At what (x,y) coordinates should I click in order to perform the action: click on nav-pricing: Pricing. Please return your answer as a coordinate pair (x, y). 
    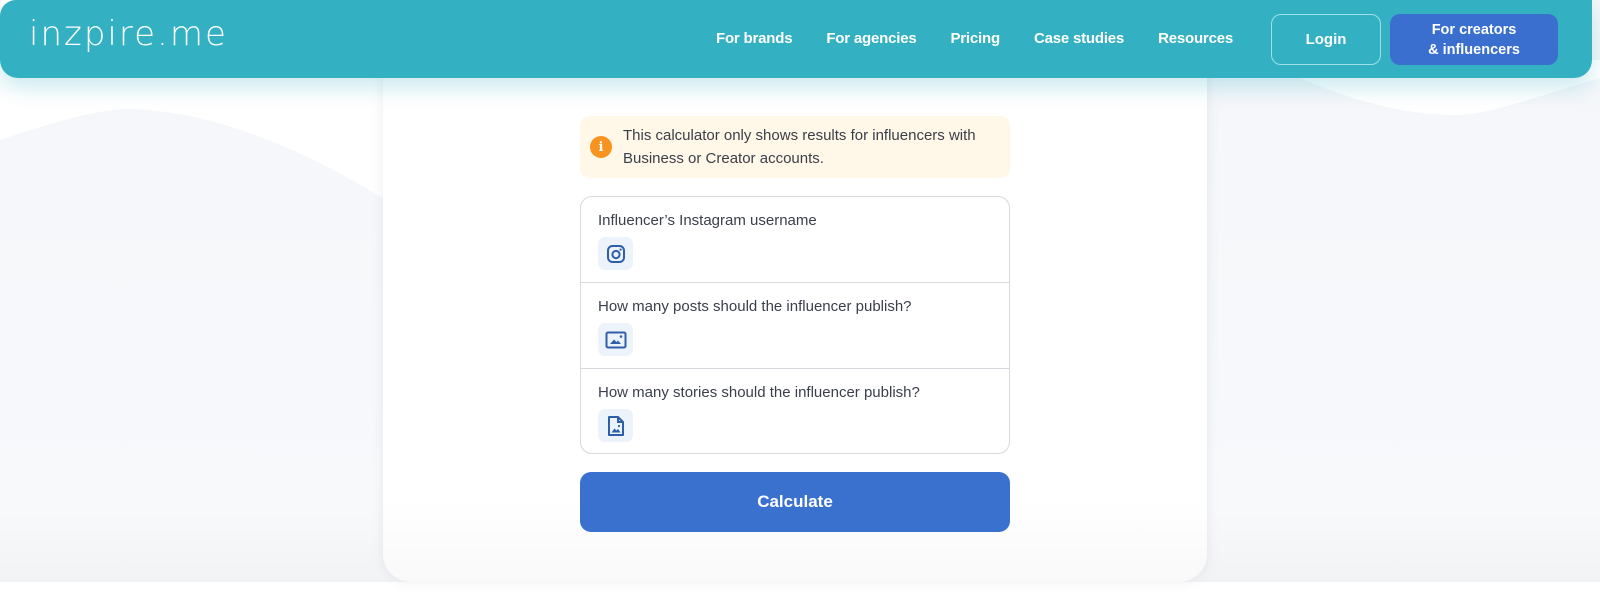
    Looking at the image, I should click on (975, 38).